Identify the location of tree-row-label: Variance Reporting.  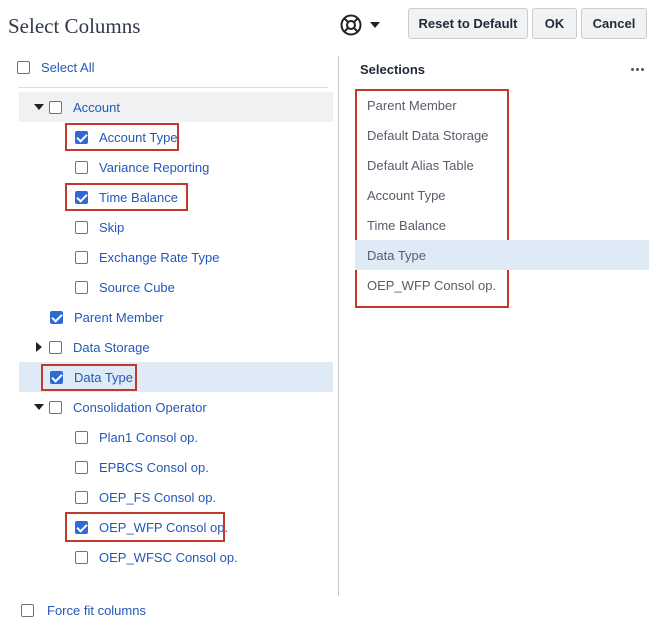
(154, 167).